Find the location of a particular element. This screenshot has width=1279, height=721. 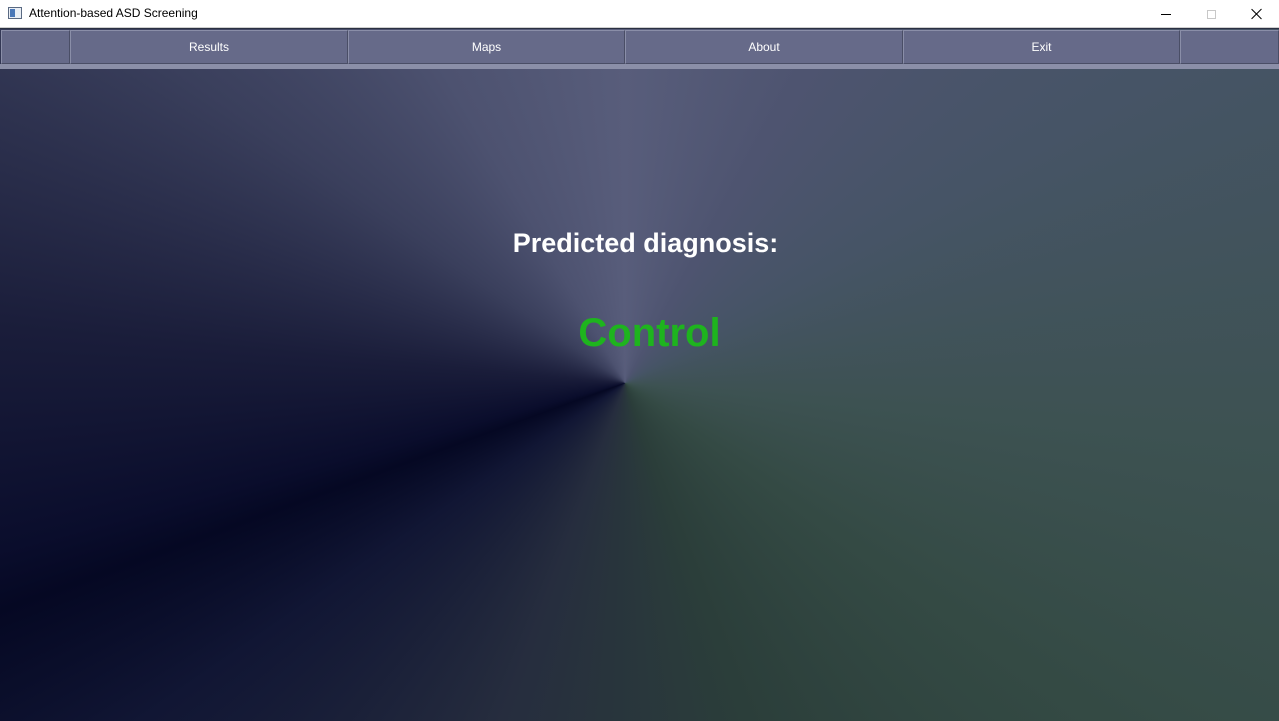

toolbar-spacer-right is located at coordinates (1229, 47).